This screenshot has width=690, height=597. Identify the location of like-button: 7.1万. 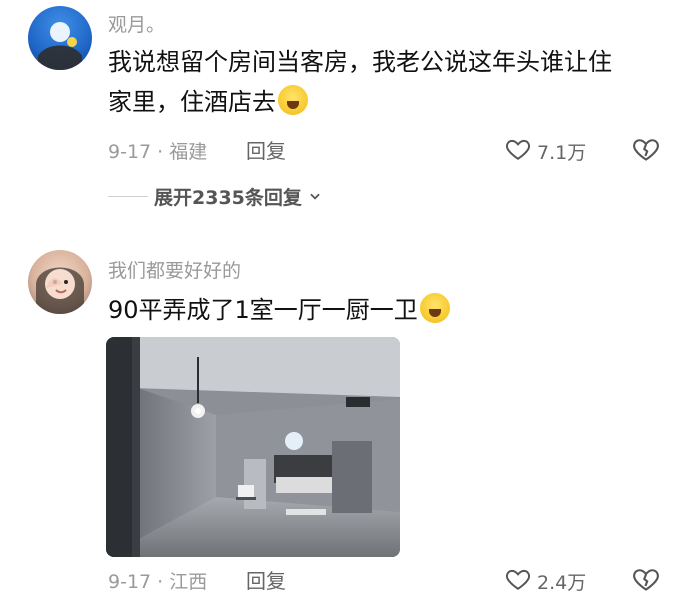
(545, 151).